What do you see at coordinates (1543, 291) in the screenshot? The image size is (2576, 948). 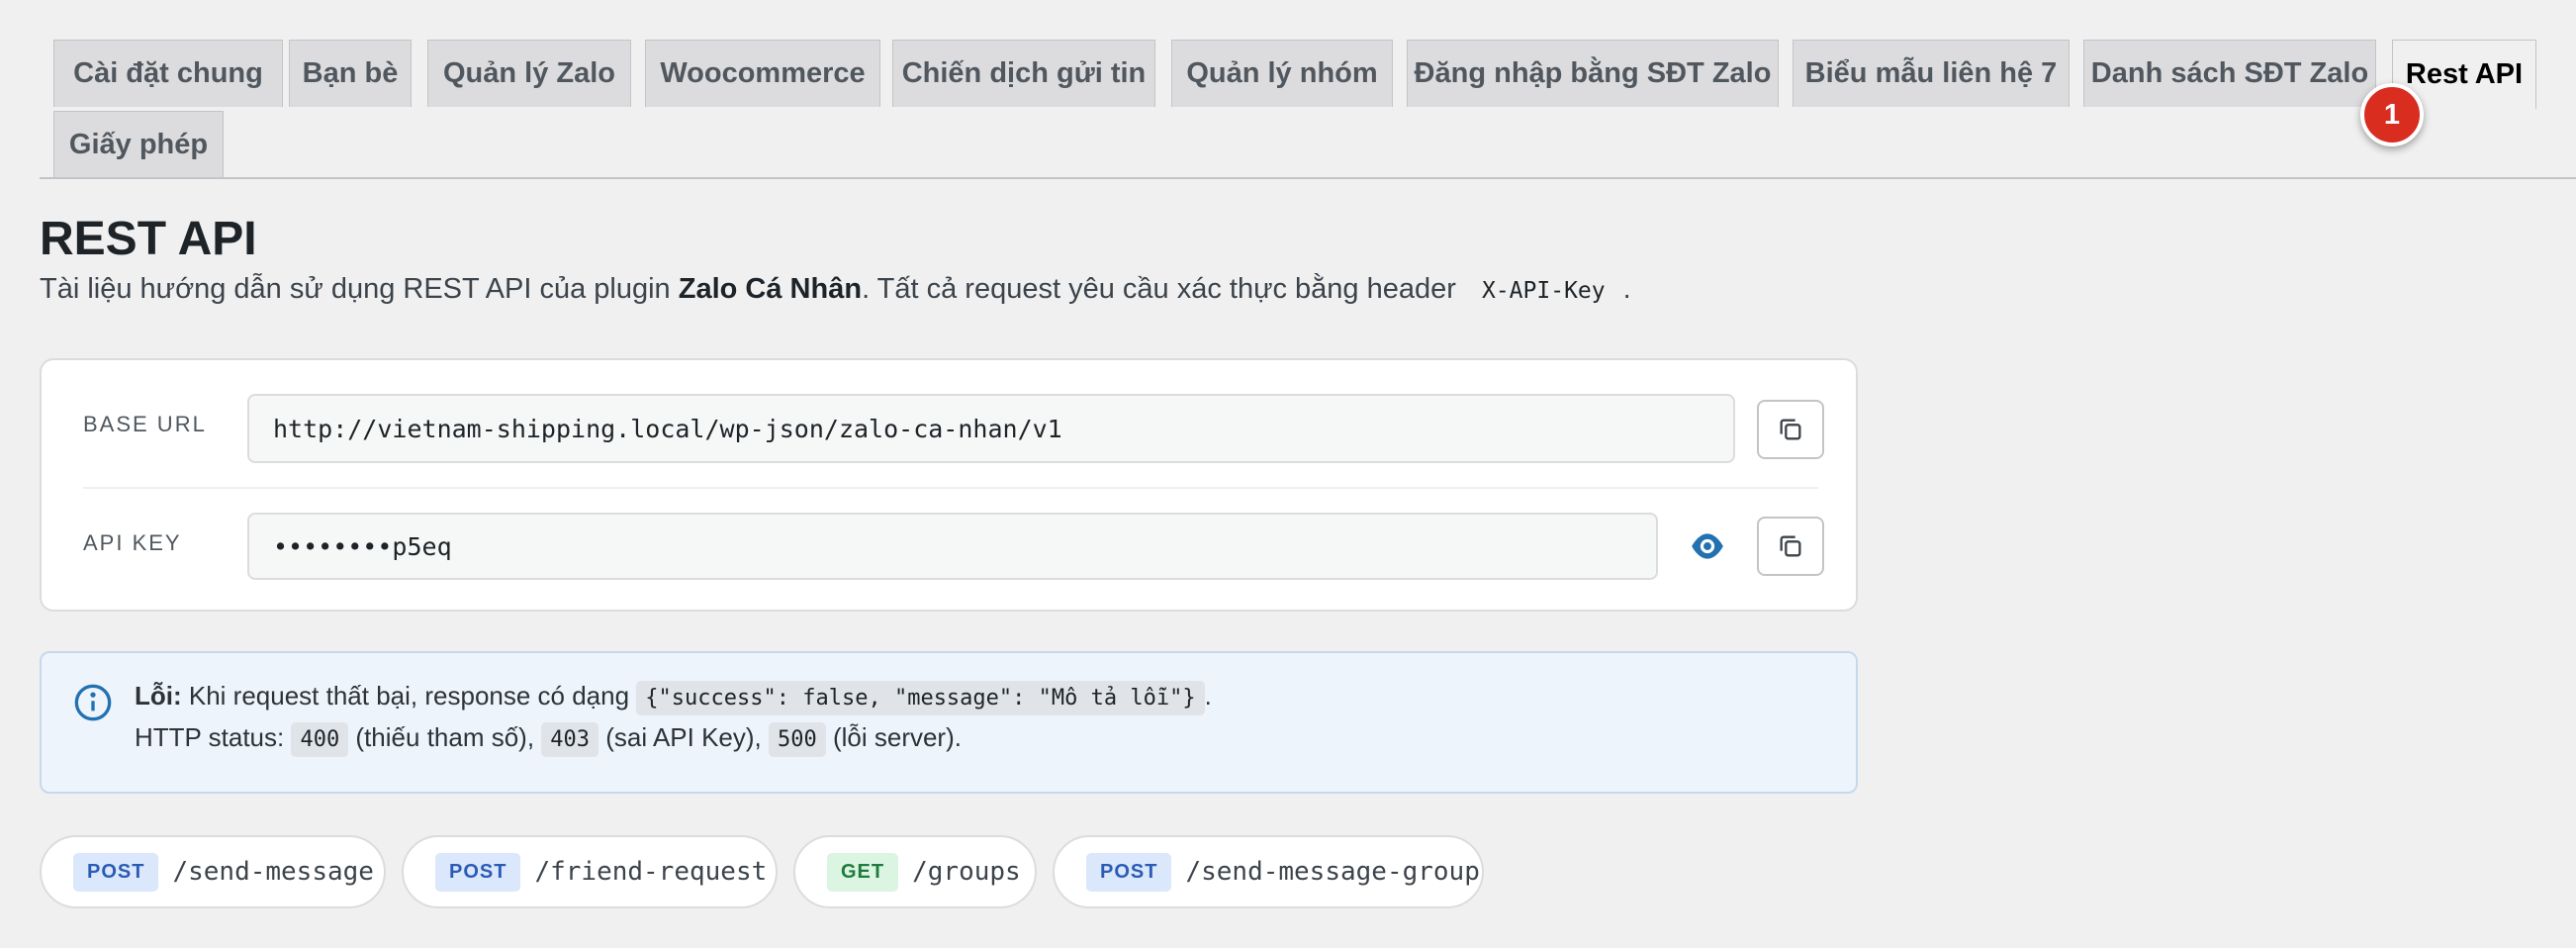 I see `desc-header-code: X-API-Key` at bounding box center [1543, 291].